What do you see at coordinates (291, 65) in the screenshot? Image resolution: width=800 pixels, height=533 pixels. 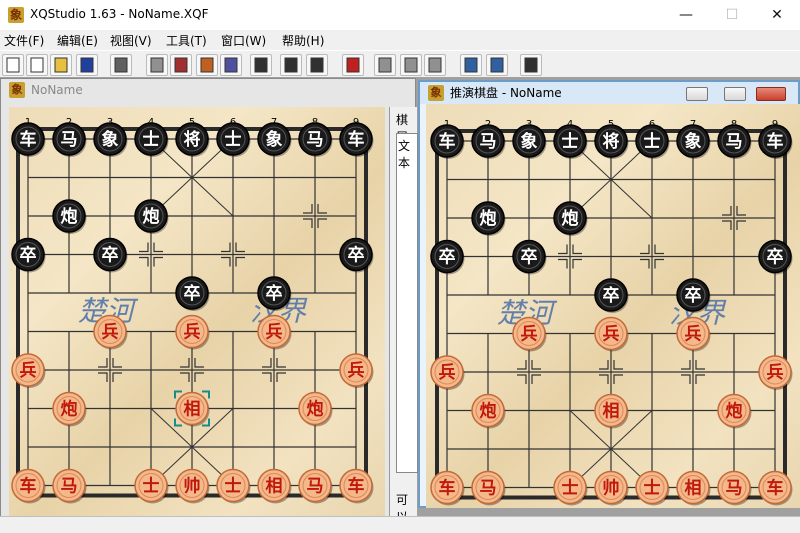 I see `flip-vertical-button` at bounding box center [291, 65].